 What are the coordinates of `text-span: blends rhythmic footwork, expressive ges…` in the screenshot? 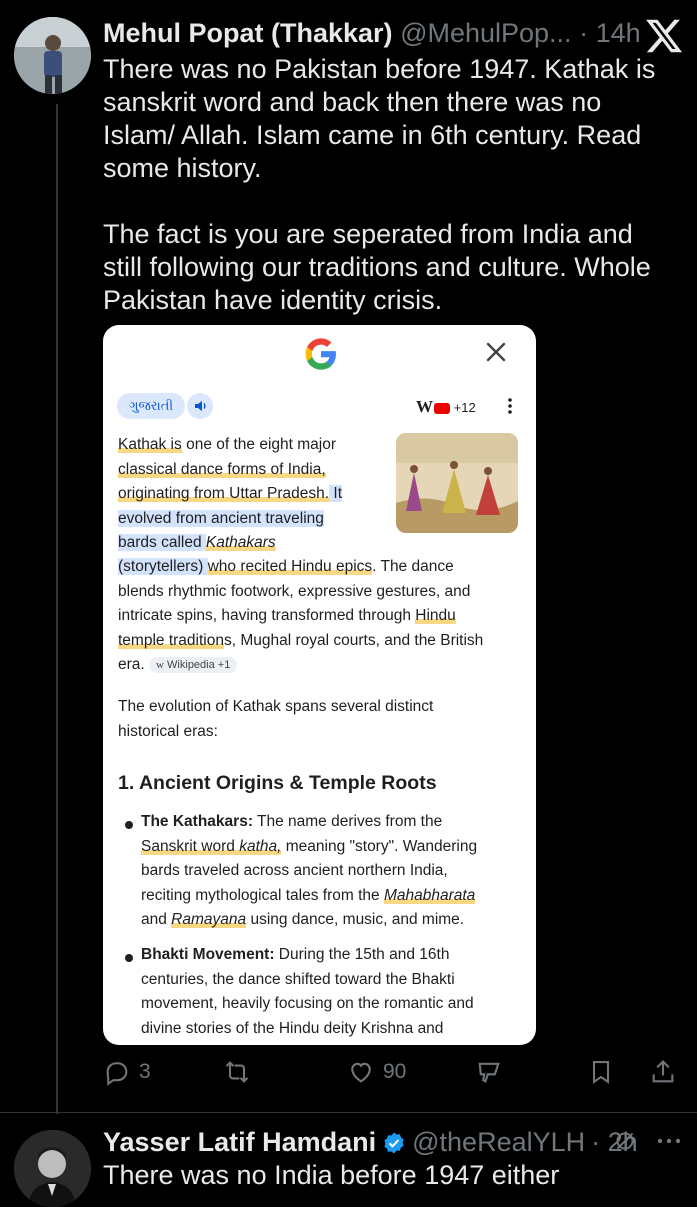 It's located at (294, 591).